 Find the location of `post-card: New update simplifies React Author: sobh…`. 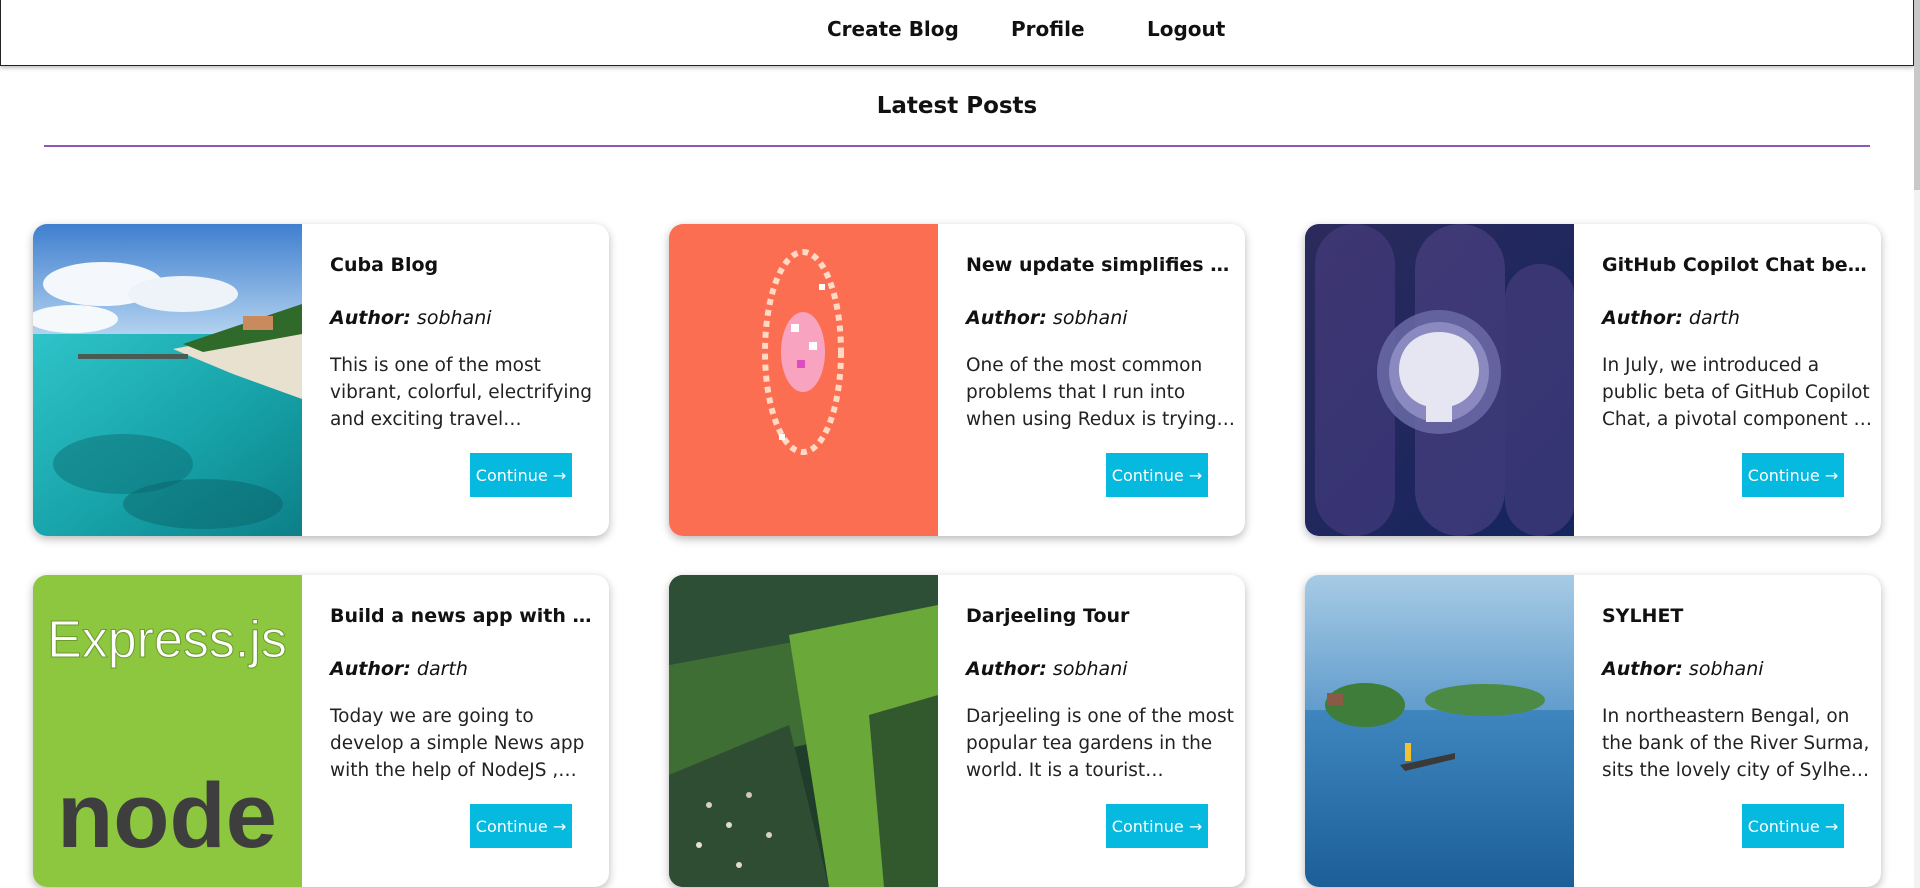

post-card: New update simplifies React Author: sobh… is located at coordinates (957, 380).